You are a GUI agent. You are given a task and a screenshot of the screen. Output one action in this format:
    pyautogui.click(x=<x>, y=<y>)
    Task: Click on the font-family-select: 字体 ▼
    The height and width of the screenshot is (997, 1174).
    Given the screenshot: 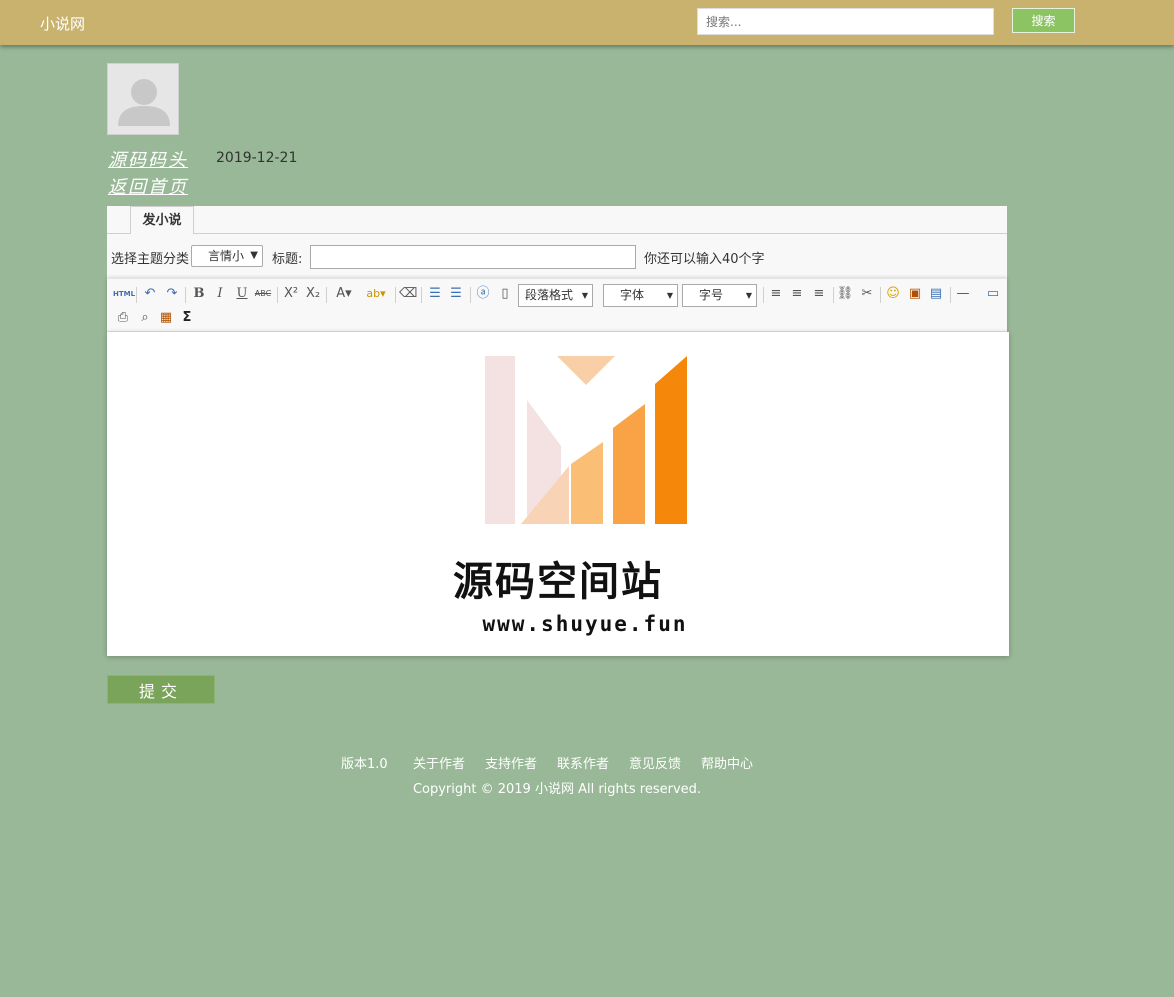 What is the action you would take?
    pyautogui.click(x=640, y=295)
    